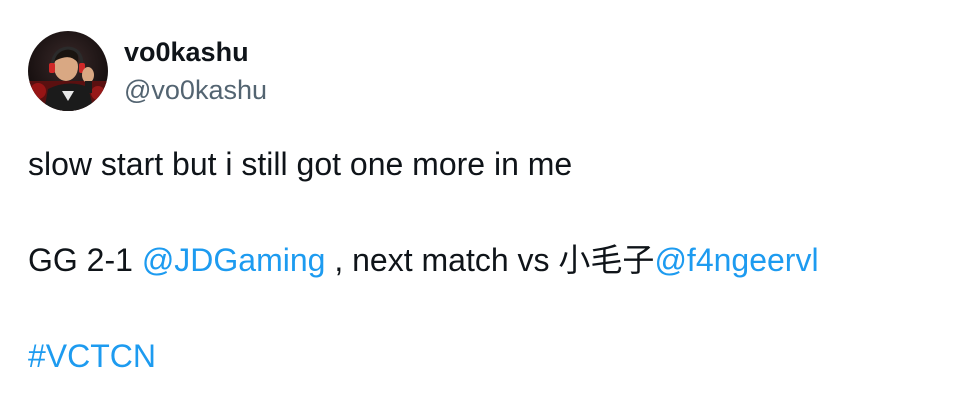  I want to click on display-name: vo0kashu, so click(195, 52).